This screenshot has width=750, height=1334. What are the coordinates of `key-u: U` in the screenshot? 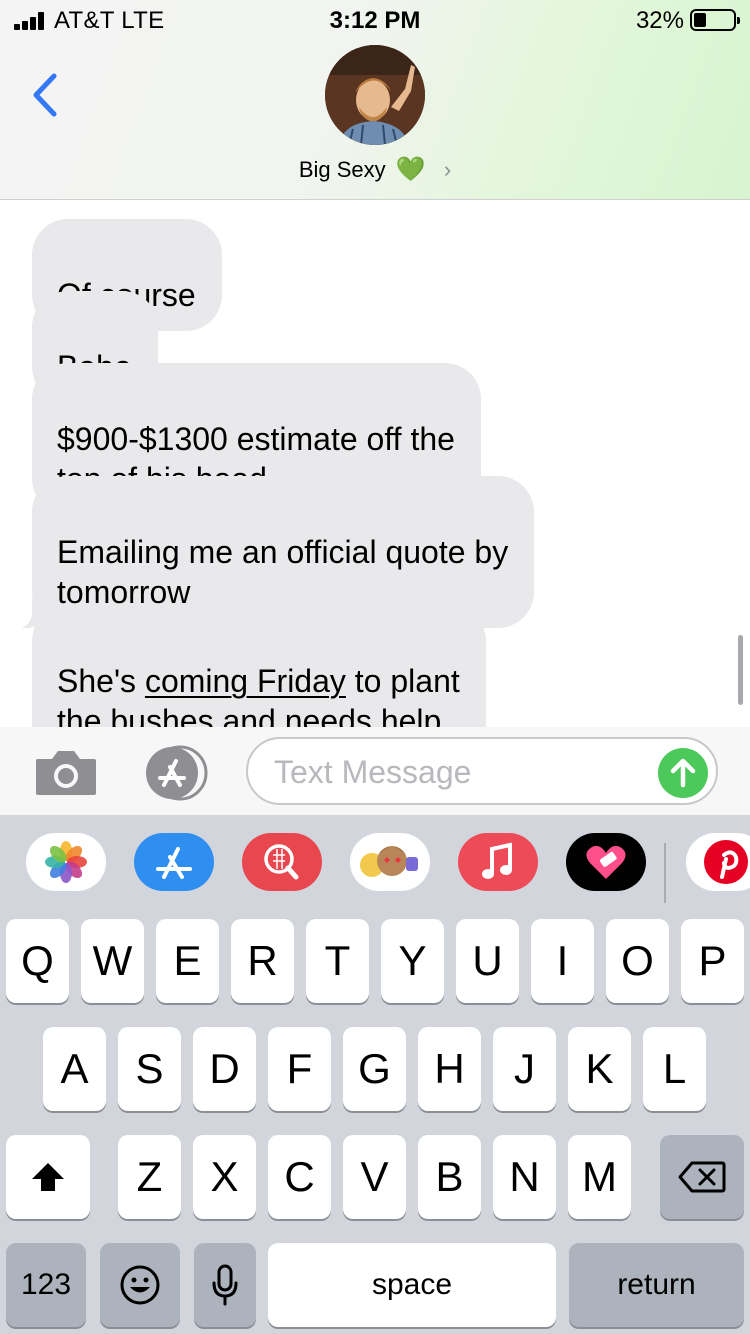 It's located at (487, 961).